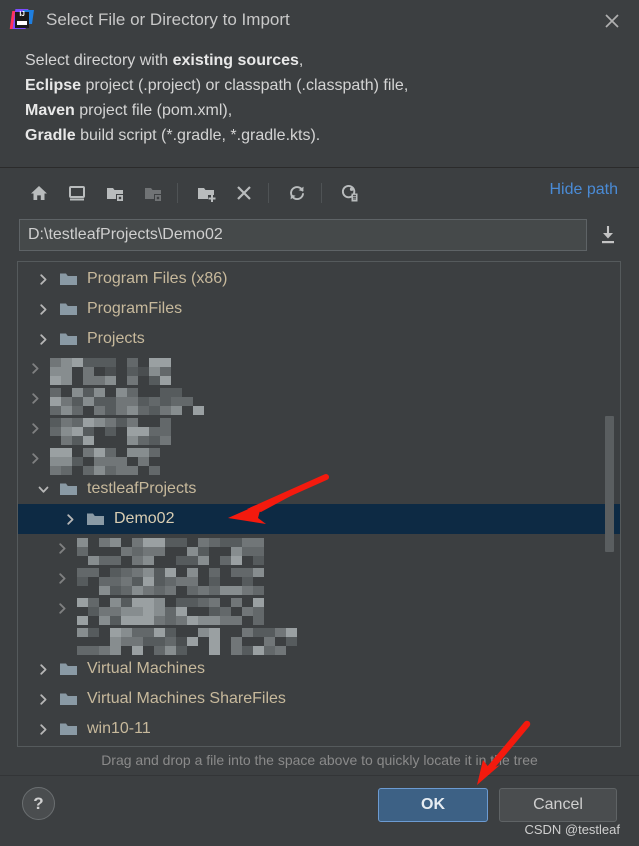 The image size is (639, 846). Describe the element at coordinates (153, 110) in the screenshot. I see `desc-l3-rest: project file (pom.xml),` at that location.